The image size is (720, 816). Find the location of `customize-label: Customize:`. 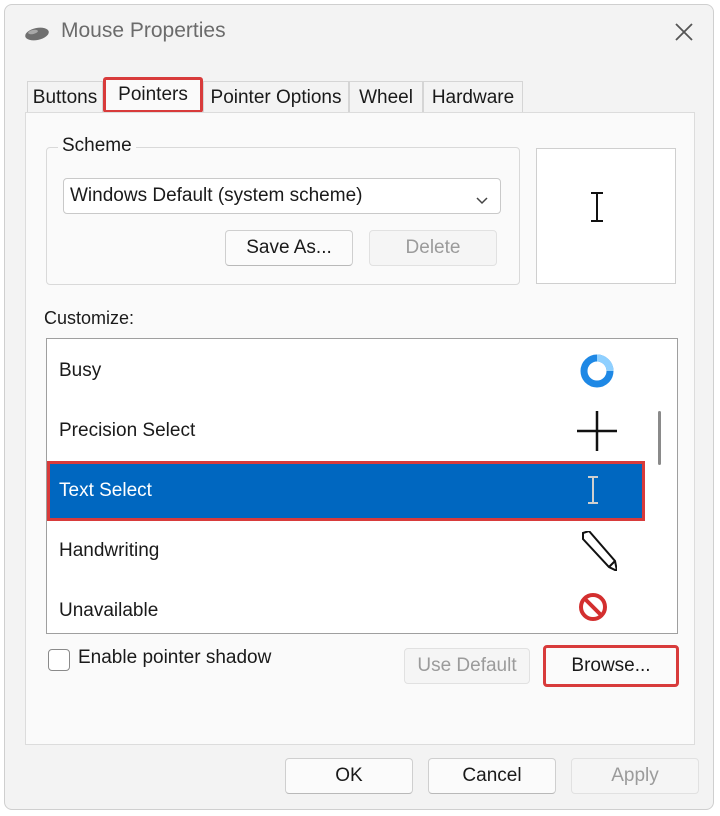

customize-label: Customize: is located at coordinates (89, 318).